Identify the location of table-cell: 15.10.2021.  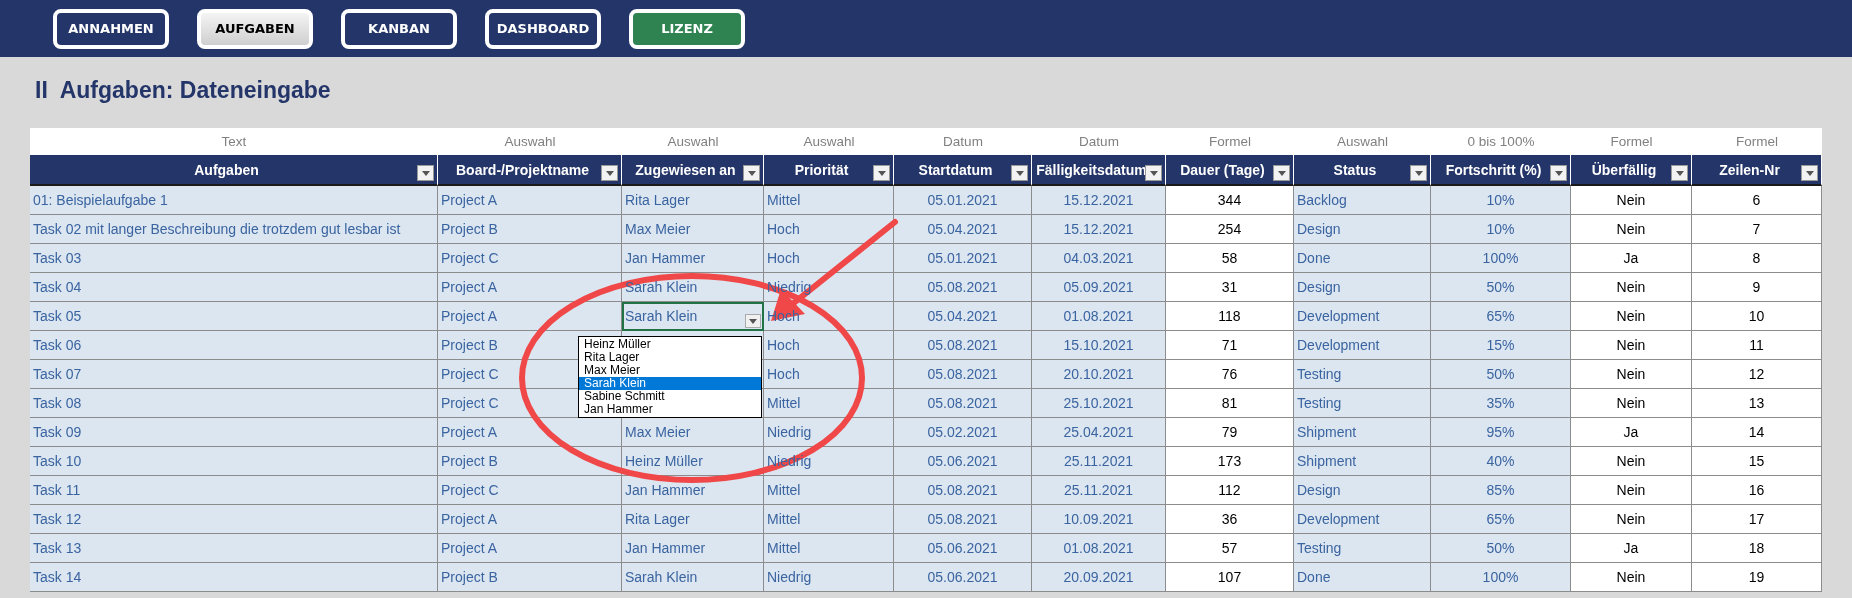
(1099, 345).